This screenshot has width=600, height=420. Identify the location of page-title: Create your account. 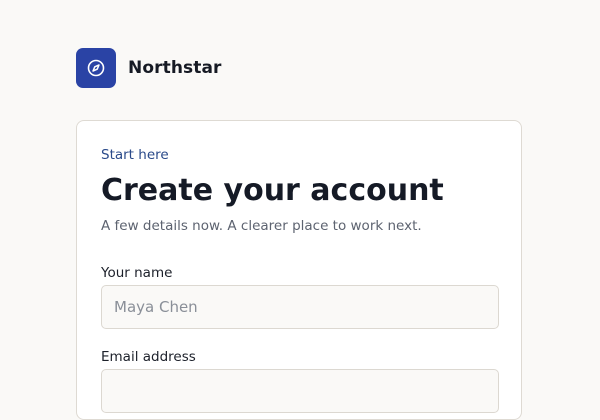
(272, 190).